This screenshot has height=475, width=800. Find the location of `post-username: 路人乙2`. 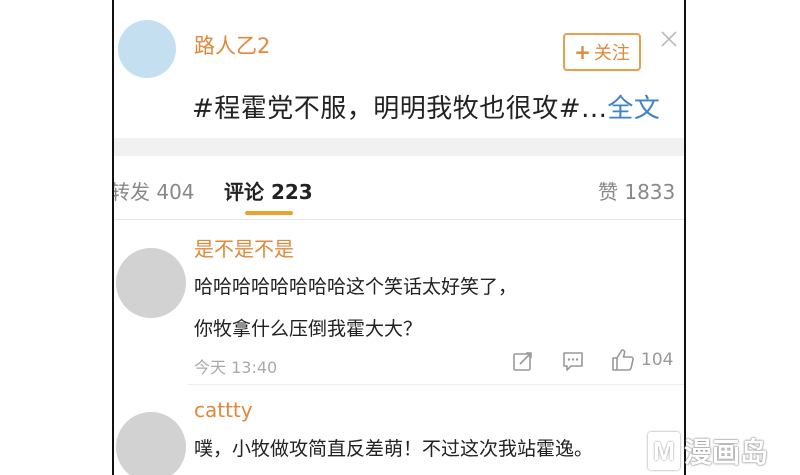

post-username: 路人乙2 is located at coordinates (232, 45).